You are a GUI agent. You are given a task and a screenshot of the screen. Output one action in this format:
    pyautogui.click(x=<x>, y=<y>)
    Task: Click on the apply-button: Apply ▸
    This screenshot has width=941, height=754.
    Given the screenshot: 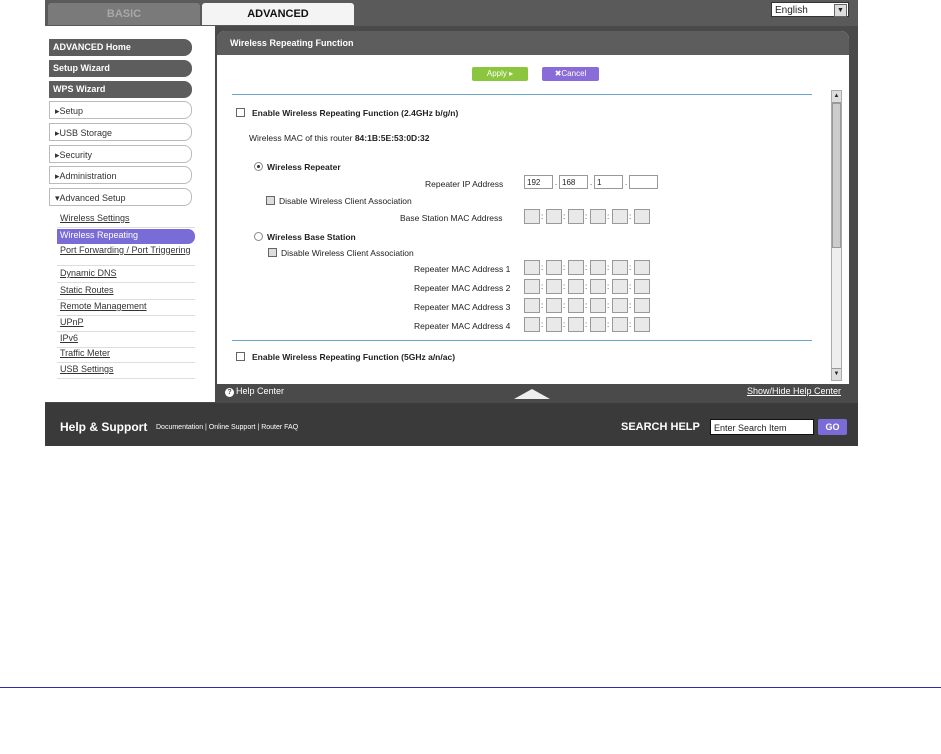 What is the action you would take?
    pyautogui.click(x=500, y=74)
    